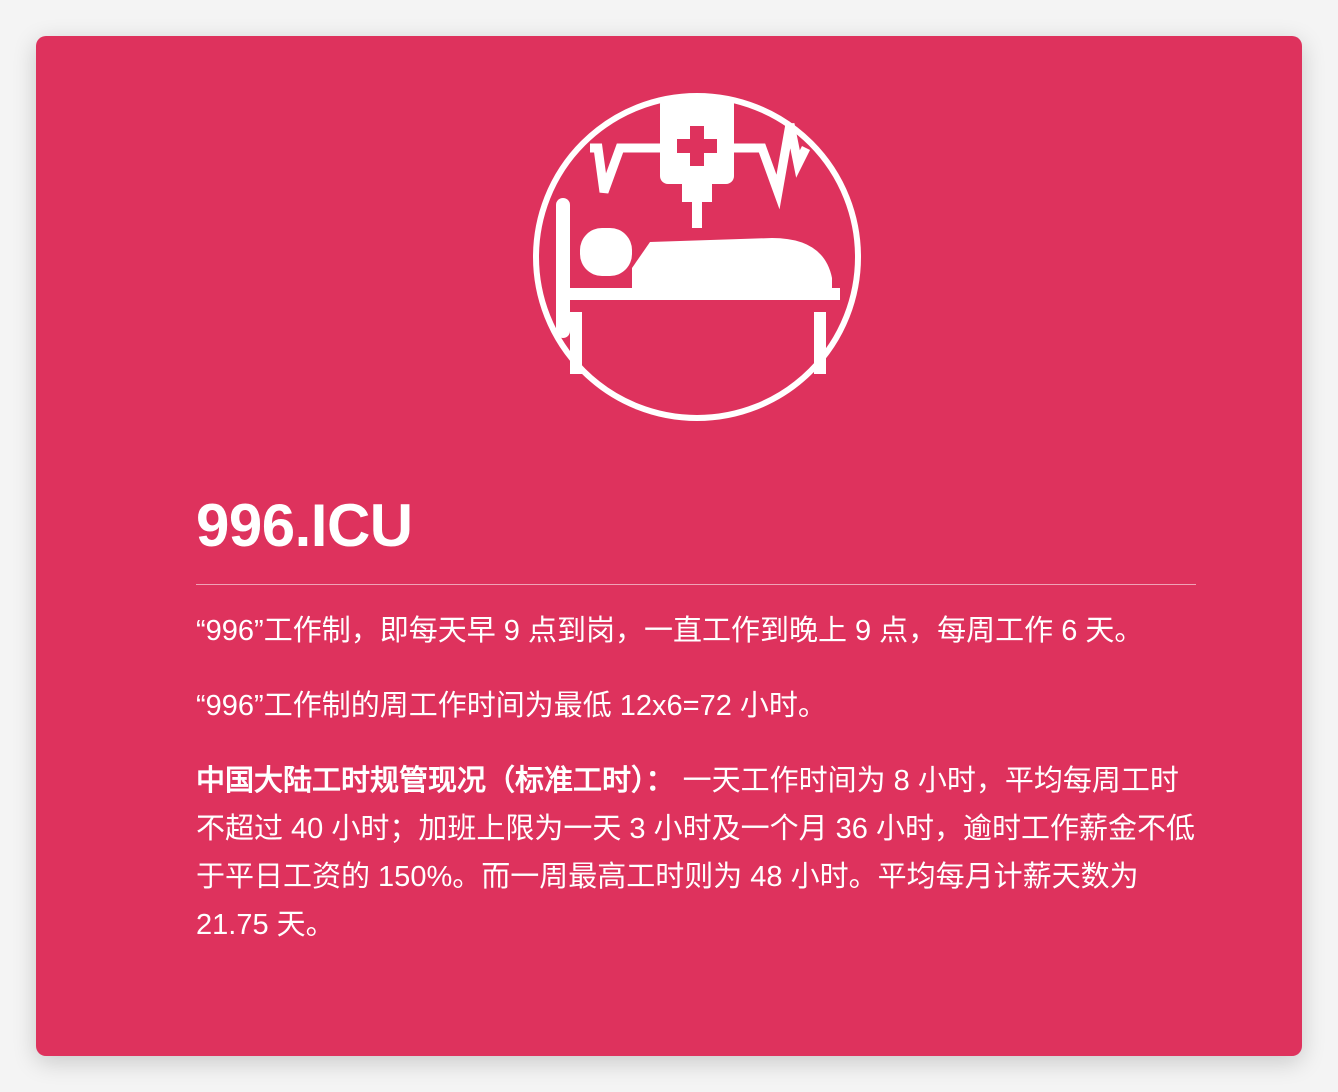 Image resolution: width=1338 pixels, height=1092 pixels. Describe the element at coordinates (511, 706) in the screenshot. I see `weekly-hours-paragraph: “996”工作制的周工作时间为最低 12x6=72 小时。` at that location.